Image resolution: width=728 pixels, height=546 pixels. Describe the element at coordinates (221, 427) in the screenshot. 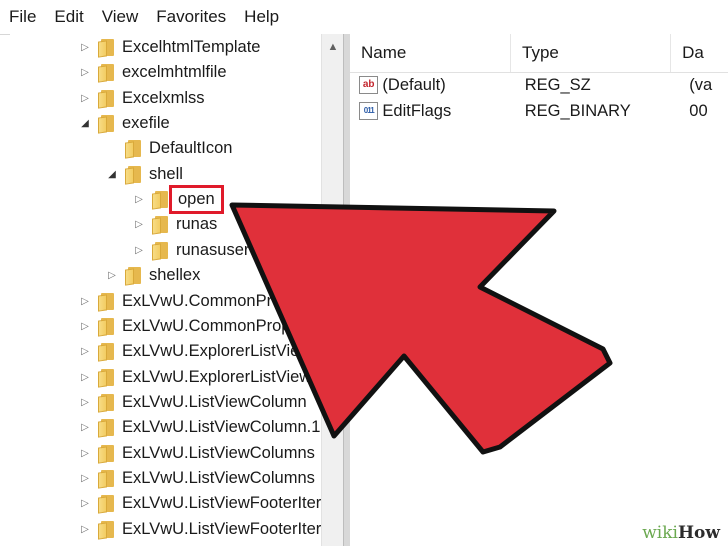

I see `tree-item-label: ExLVwU.ListViewColumn.1` at that location.